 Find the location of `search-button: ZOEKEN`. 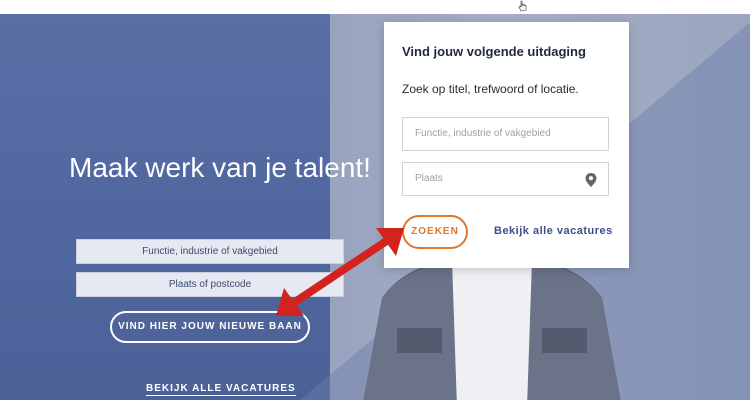

search-button: ZOEKEN is located at coordinates (435, 232).